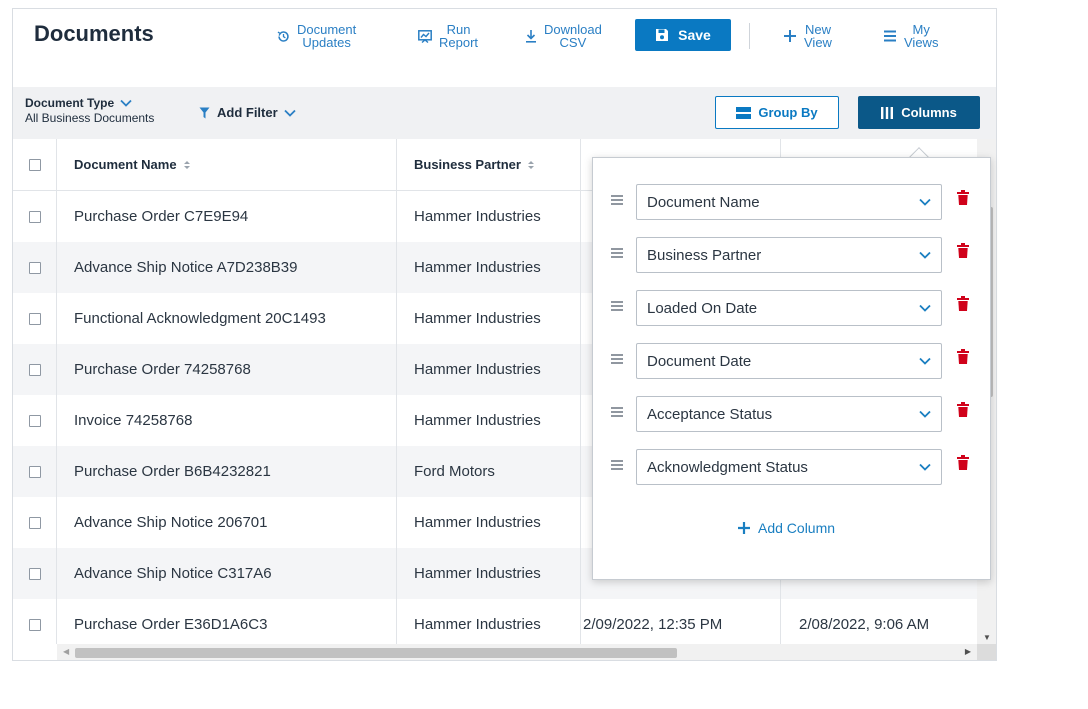 The width and height of the screenshot is (1088, 709). Describe the element at coordinates (683, 35) in the screenshot. I see `save-button: Save` at that location.